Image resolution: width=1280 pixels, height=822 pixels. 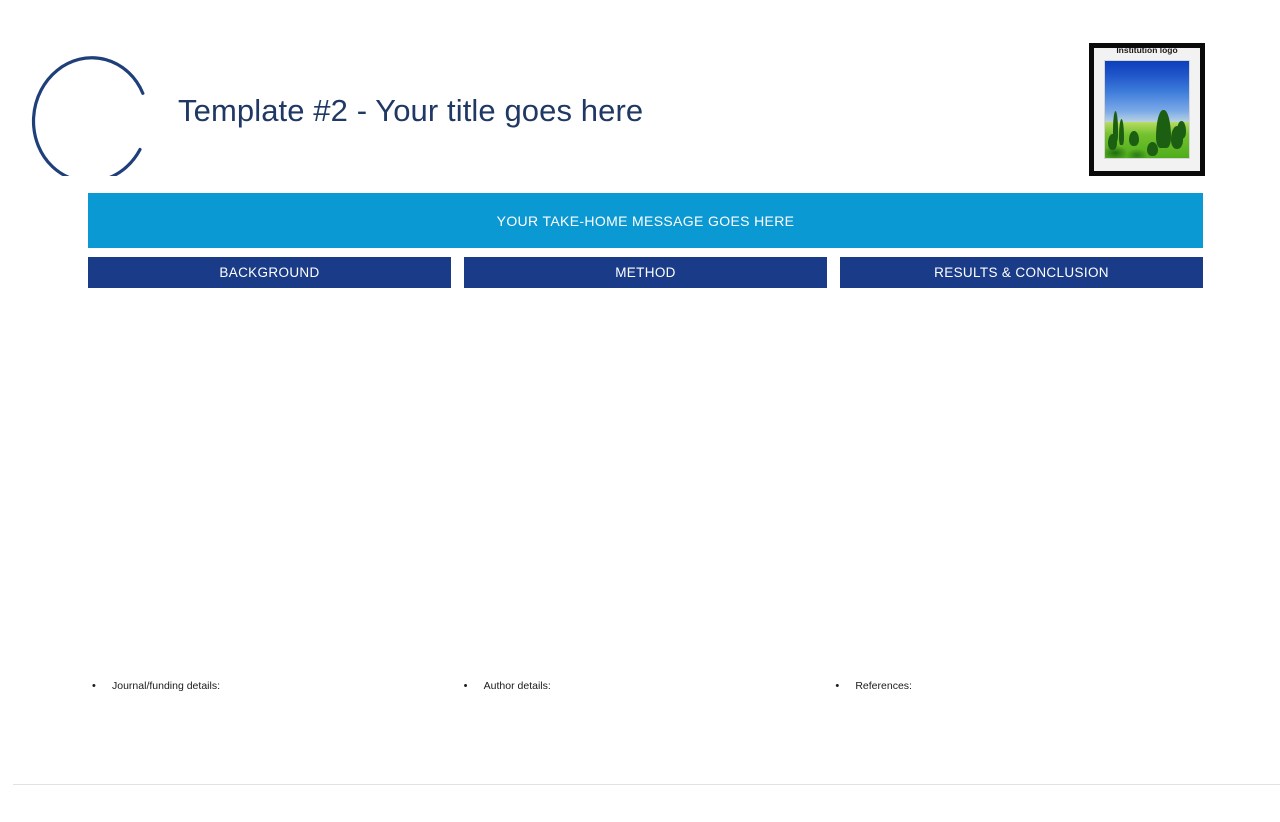 I want to click on landscape-photo-icon, so click(x=1147, y=109).